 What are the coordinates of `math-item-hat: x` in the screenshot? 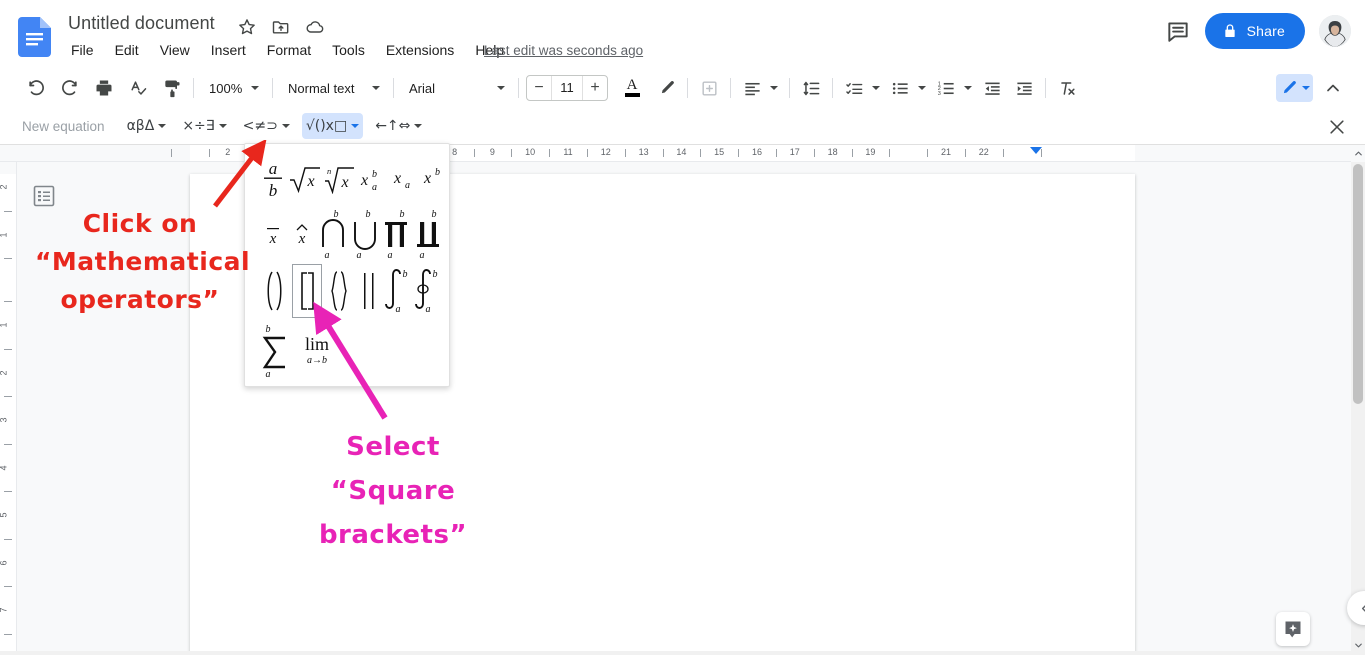 It's located at (302, 233).